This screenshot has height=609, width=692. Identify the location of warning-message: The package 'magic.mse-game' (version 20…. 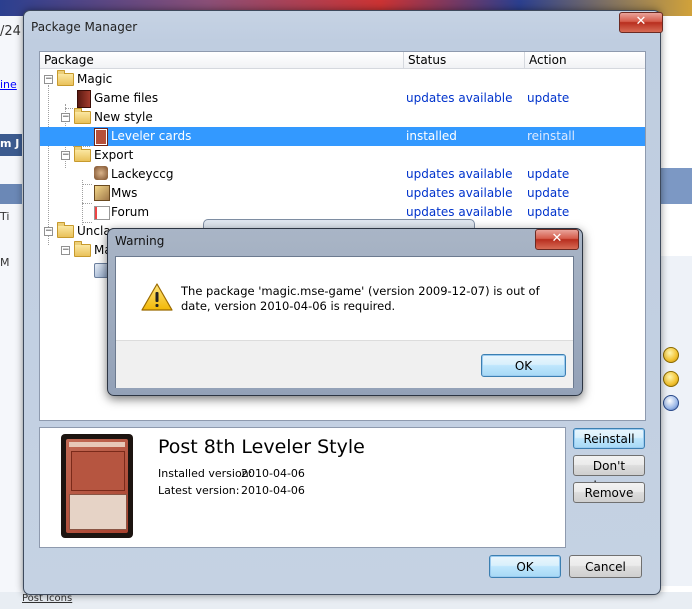
(360, 298).